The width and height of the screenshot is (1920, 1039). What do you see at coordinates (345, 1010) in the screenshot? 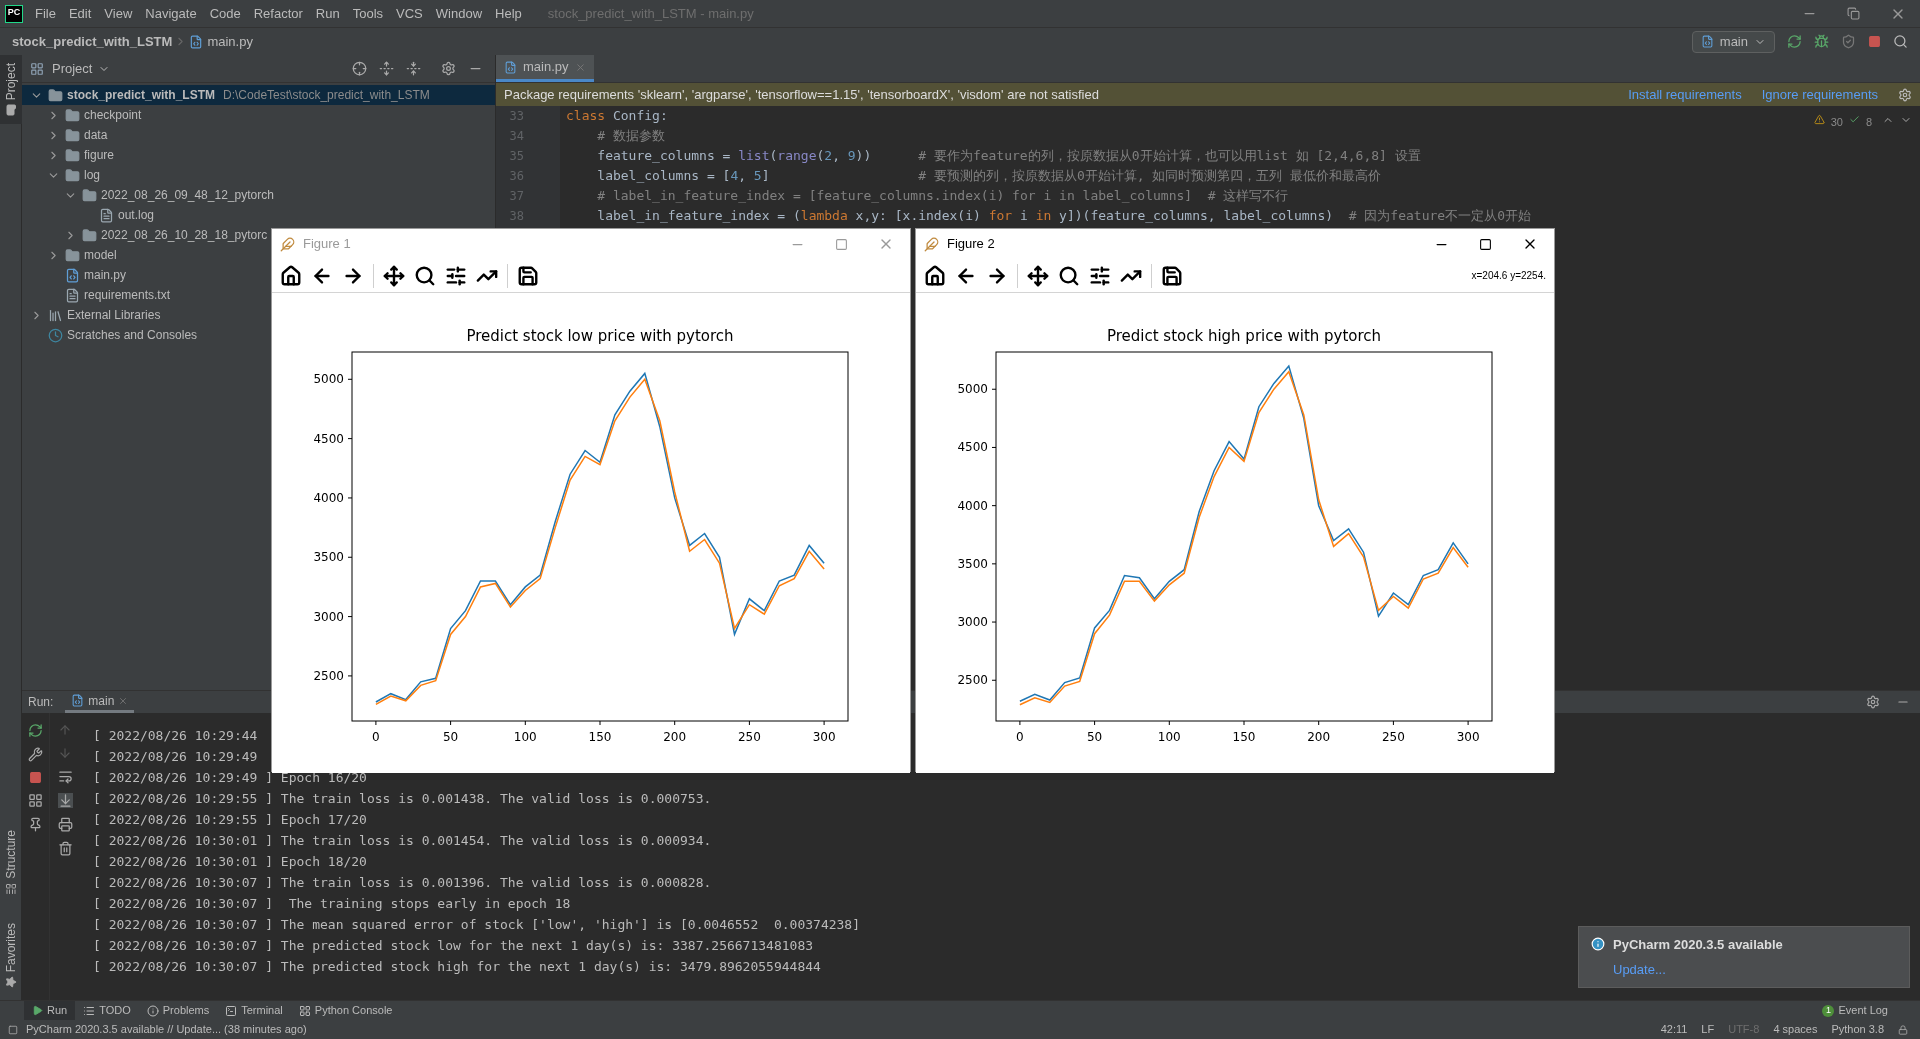
I see `tool-tab: Python Console` at bounding box center [345, 1010].